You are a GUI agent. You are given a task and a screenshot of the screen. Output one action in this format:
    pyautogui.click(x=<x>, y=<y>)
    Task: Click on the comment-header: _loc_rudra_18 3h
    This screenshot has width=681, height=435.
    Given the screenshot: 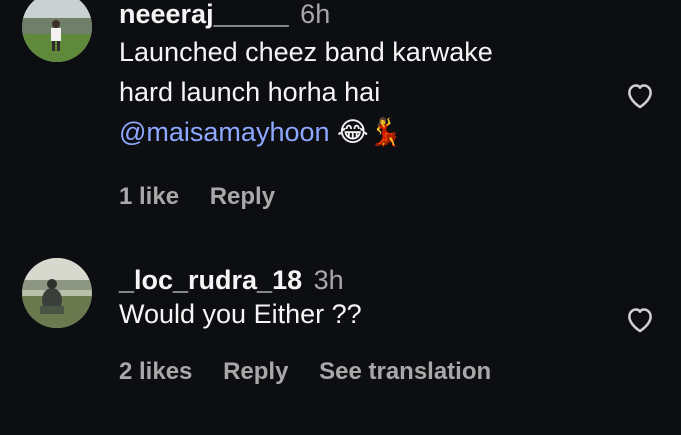 What is the action you would take?
    pyautogui.click(x=360, y=280)
    